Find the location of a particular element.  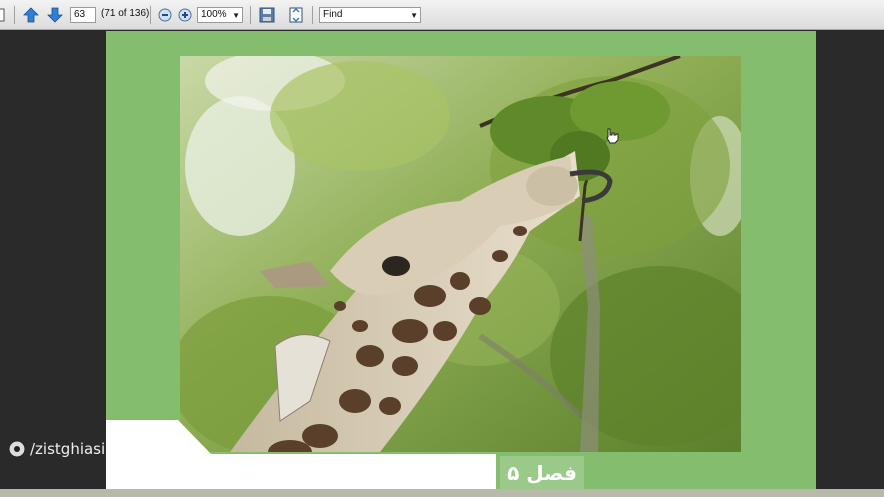

page-count-label: (71 of 136) is located at coordinates (125, 13).